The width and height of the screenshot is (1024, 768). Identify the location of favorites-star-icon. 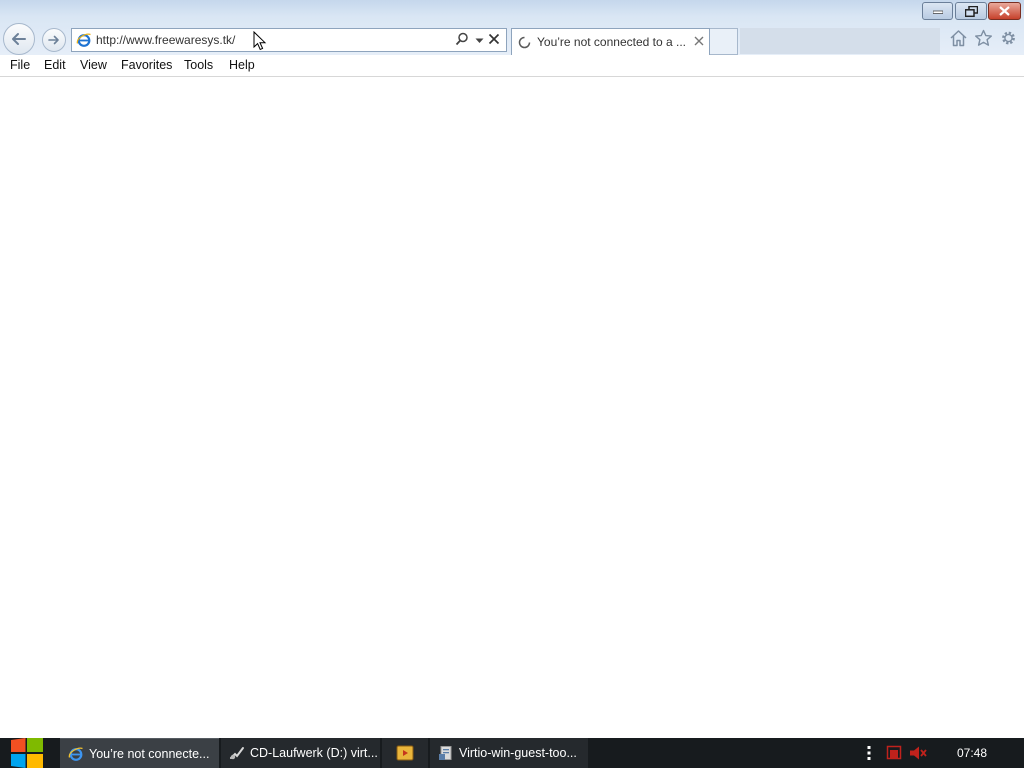
(983, 38).